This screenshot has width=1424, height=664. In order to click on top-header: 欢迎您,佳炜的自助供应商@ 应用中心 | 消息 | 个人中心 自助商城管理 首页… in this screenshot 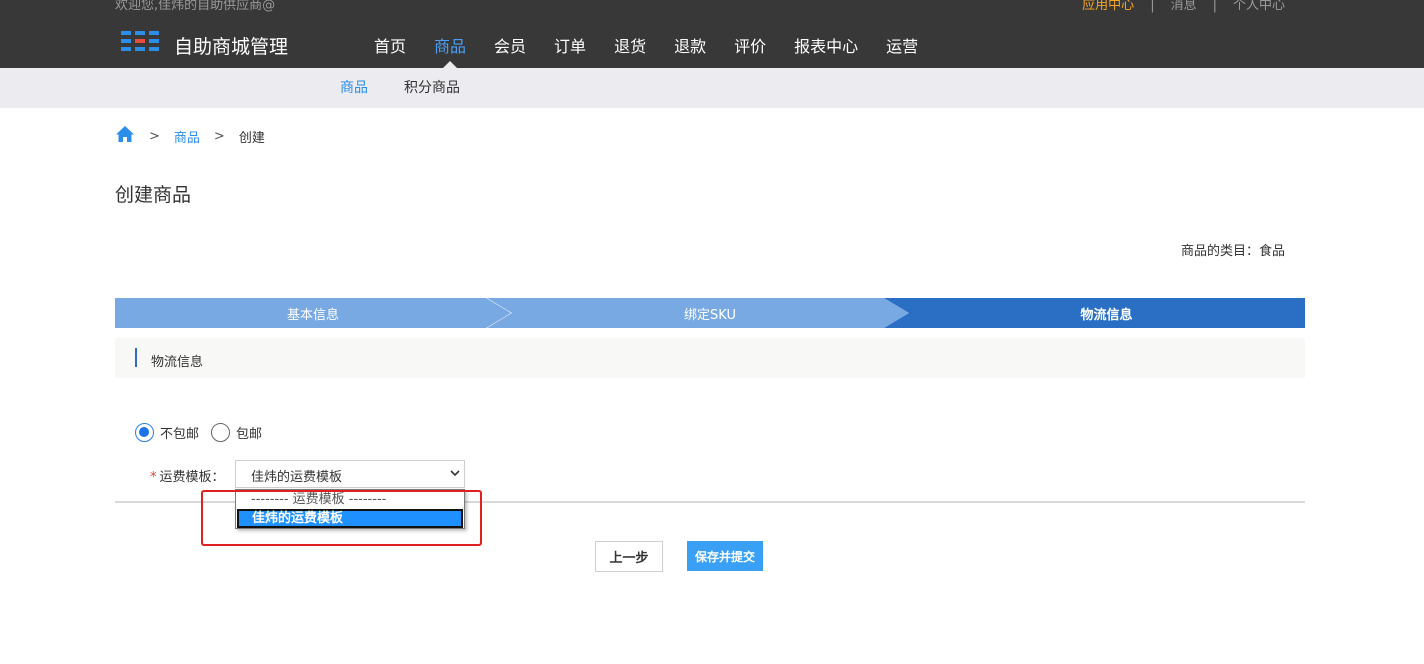, I will do `click(712, 34)`.